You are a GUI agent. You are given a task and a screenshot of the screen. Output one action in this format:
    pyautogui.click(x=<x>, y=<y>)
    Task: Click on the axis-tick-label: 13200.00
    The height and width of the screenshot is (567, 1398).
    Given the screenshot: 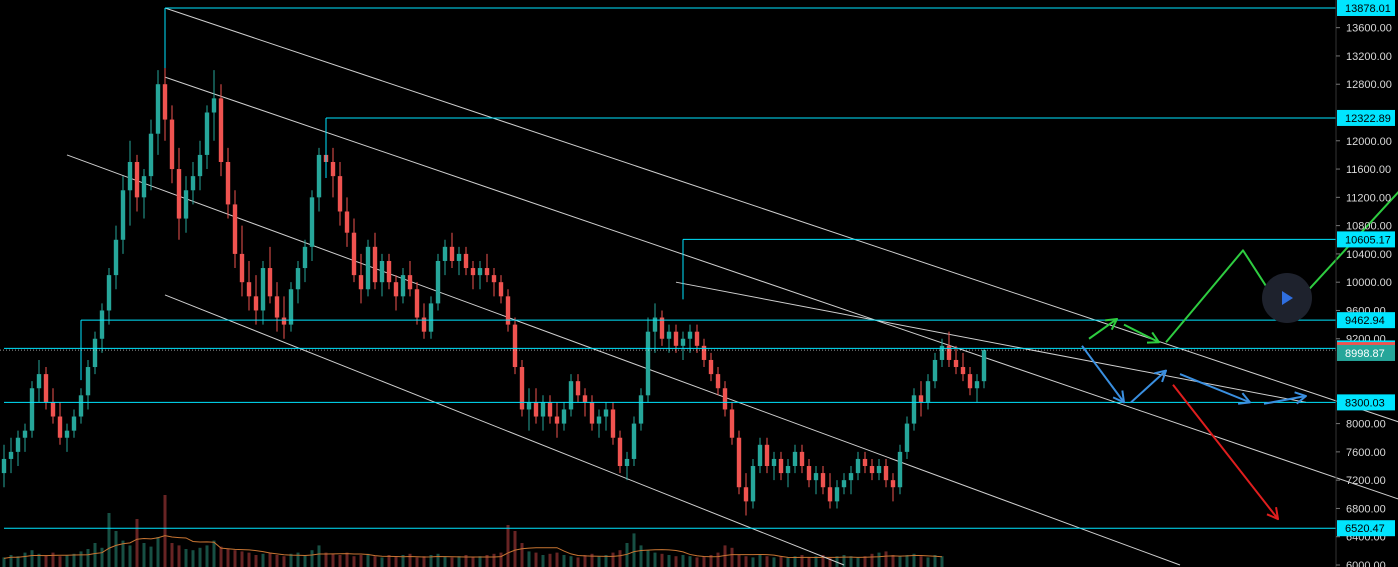 What is the action you would take?
    pyautogui.click(x=1369, y=57)
    